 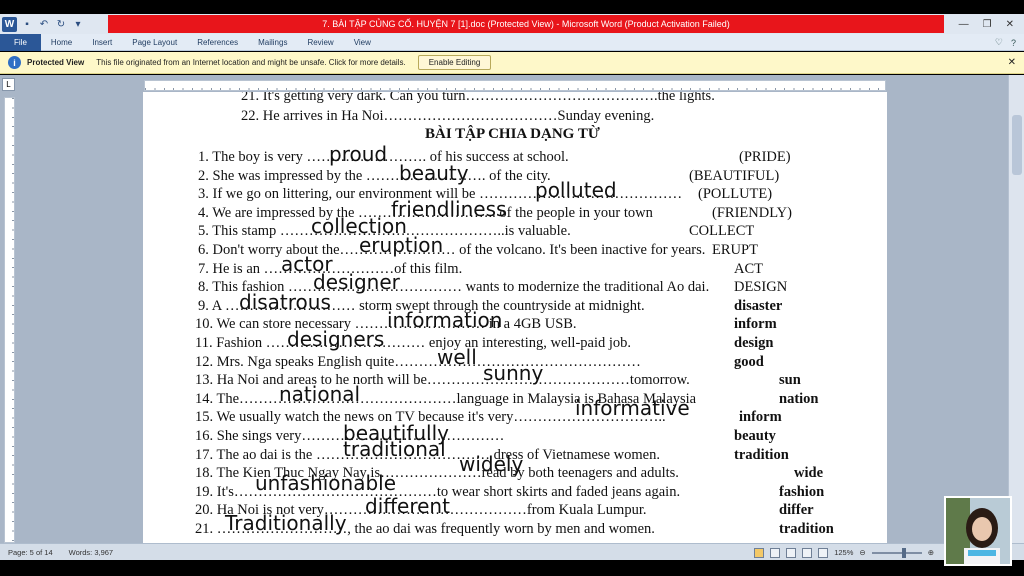 What do you see at coordinates (286, 523) in the screenshot?
I see `answer-word: Traditionally` at bounding box center [286, 523].